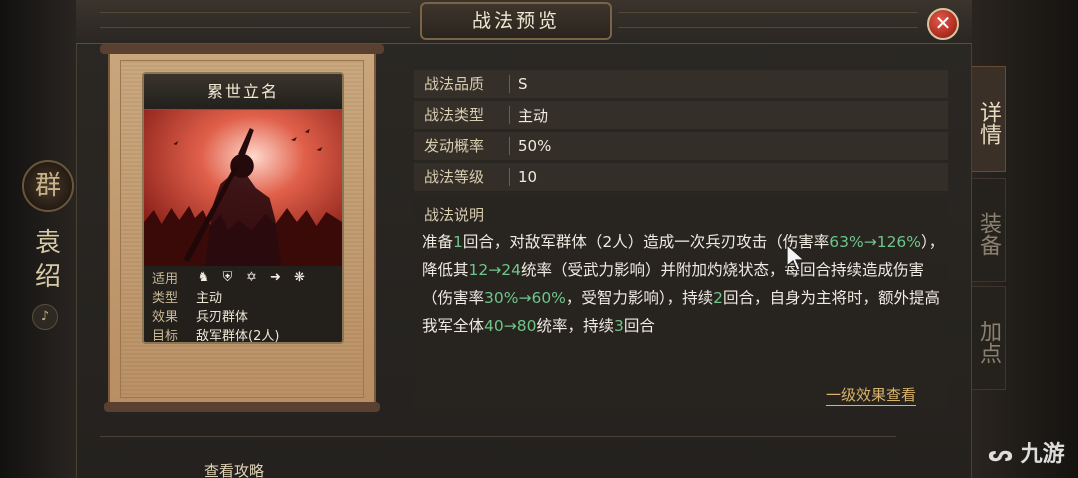 This screenshot has height=478, width=1078. What do you see at coordinates (462, 177) in the screenshot?
I see `info-key: 战法等级` at bounding box center [462, 177].